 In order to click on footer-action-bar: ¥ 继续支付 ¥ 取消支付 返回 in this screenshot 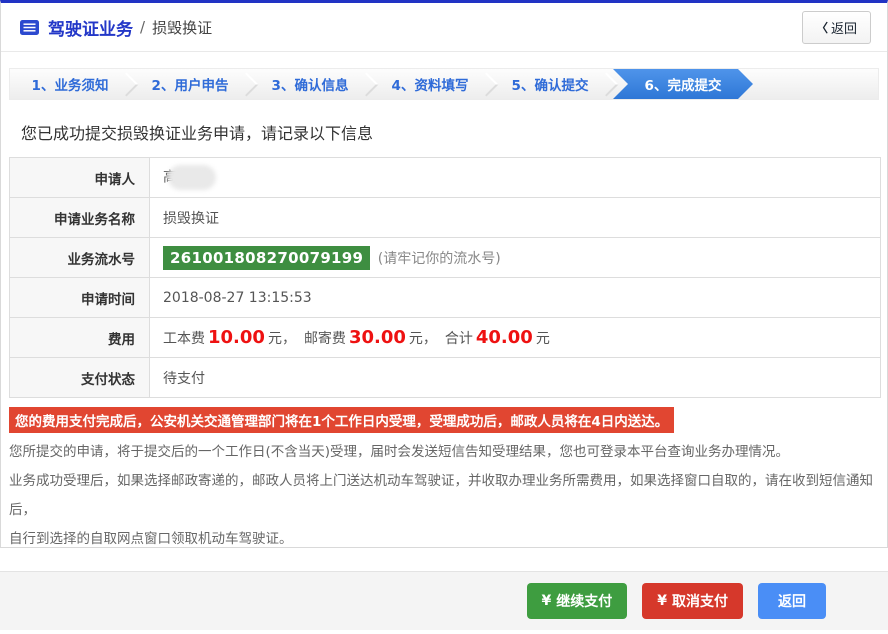, I will do `click(444, 600)`.